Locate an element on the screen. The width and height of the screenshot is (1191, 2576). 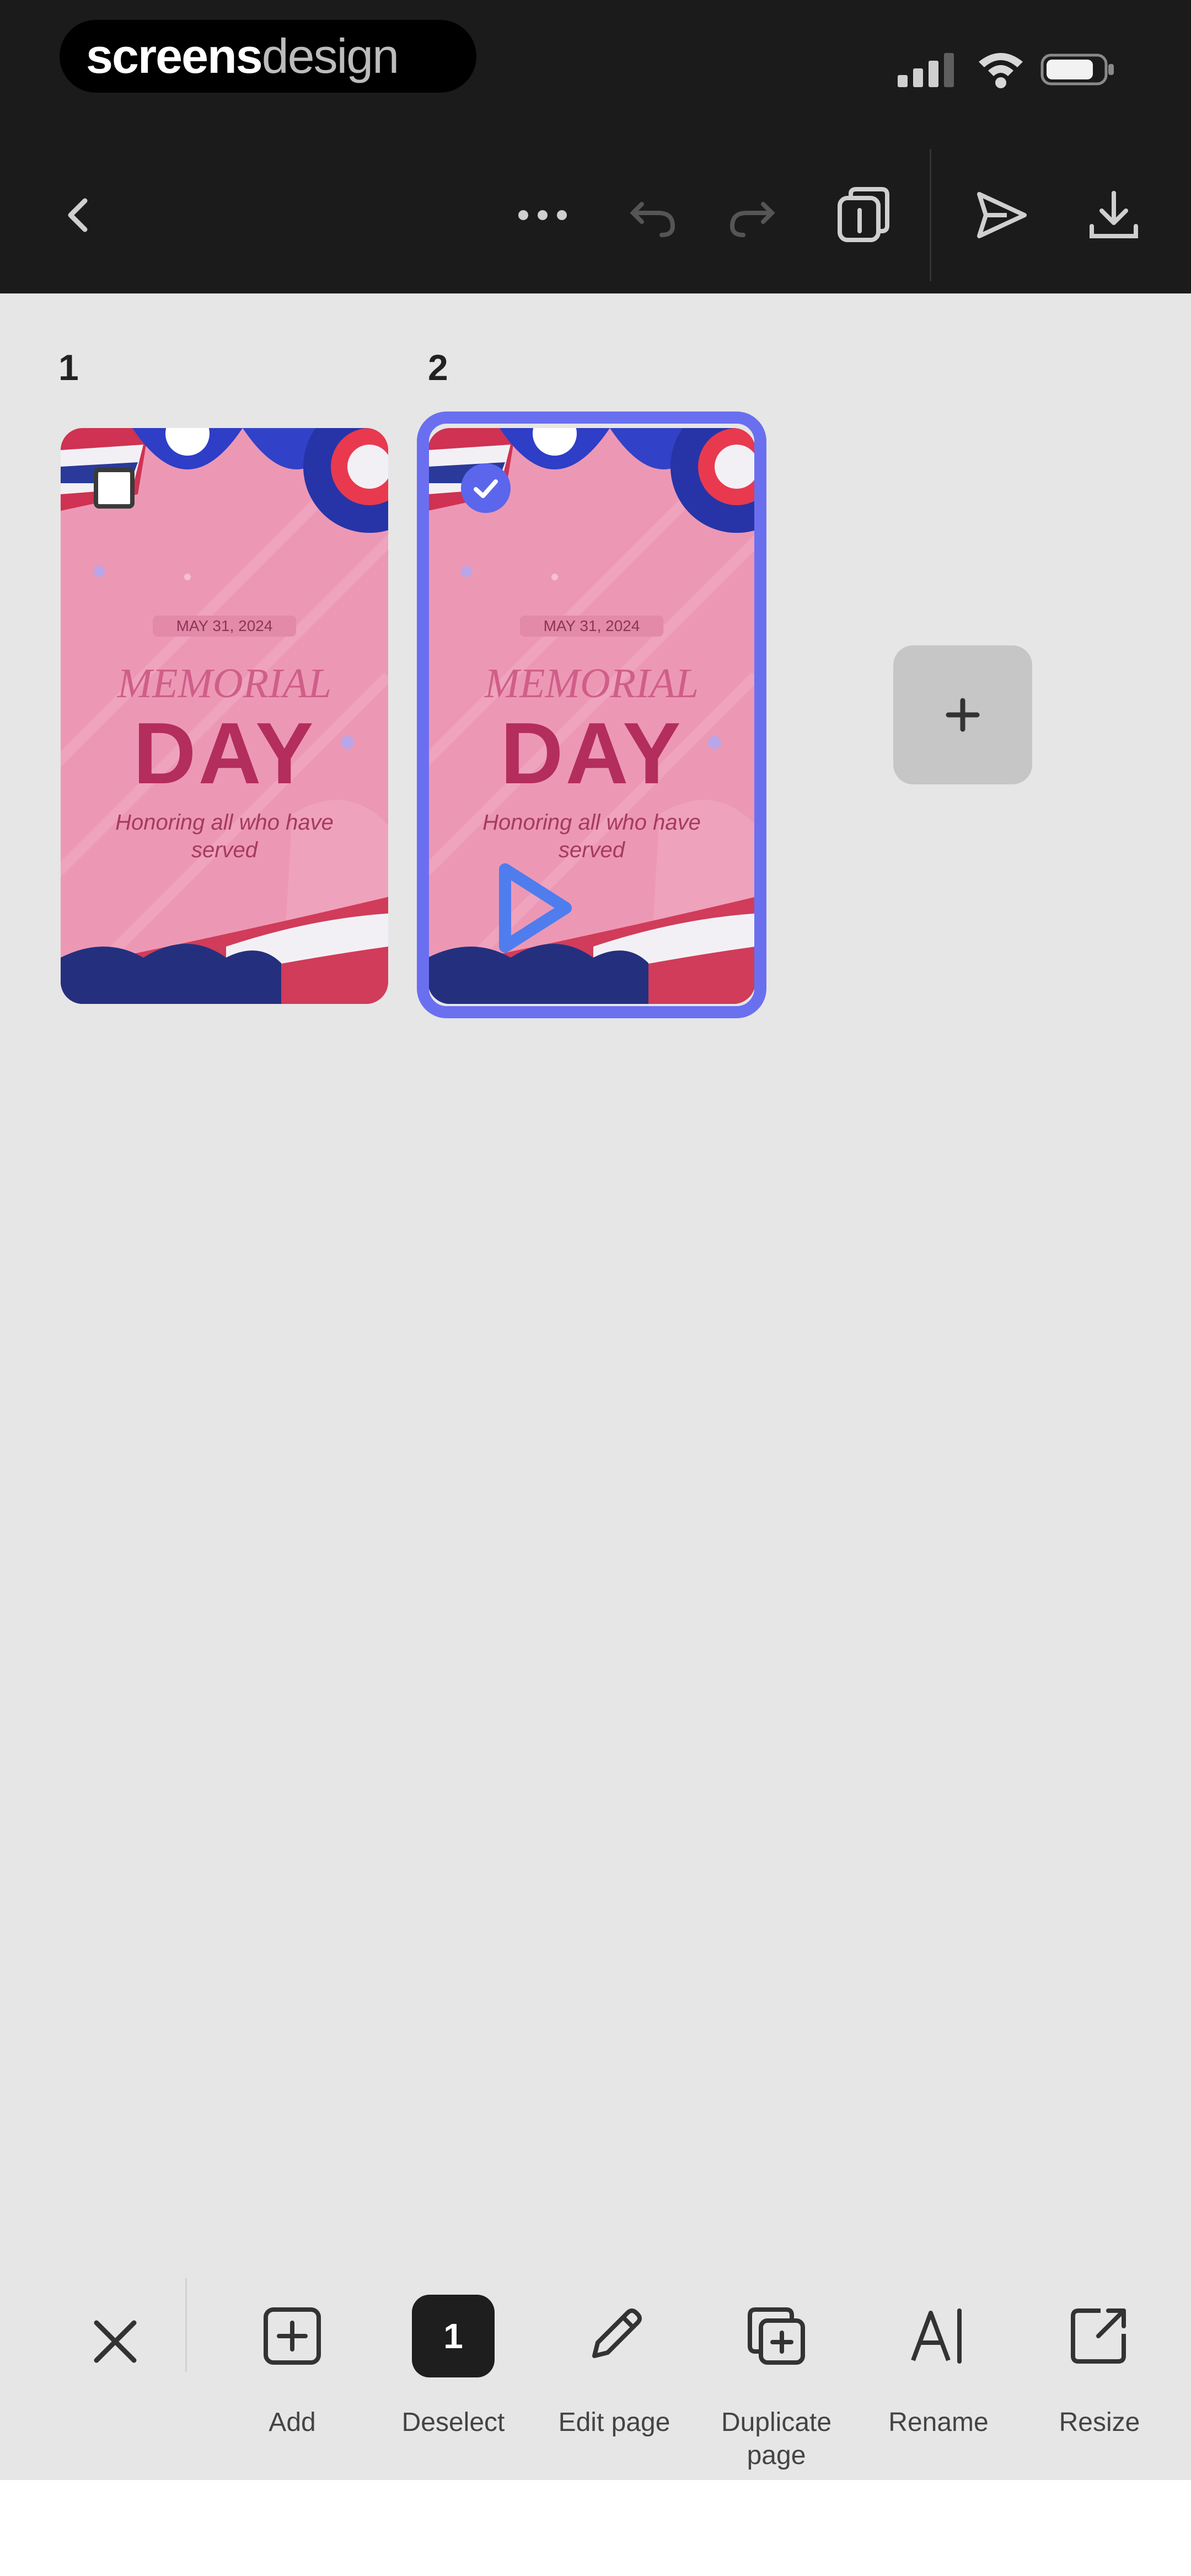
rename-label: Rename is located at coordinates (938, 2422).